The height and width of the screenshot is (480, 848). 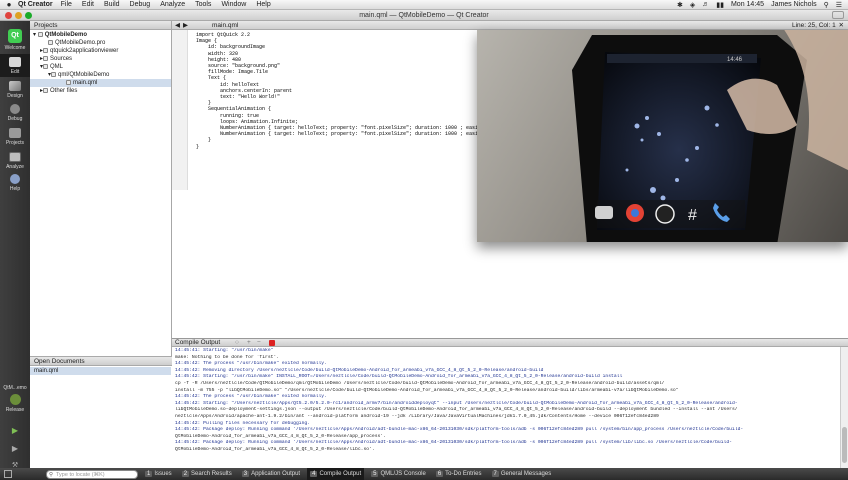 What do you see at coordinates (510, 25) in the screenshot?
I see `editor-toolbar: ◀ ▶ main.qml Line: 25, Col: 1 ✕` at bounding box center [510, 25].